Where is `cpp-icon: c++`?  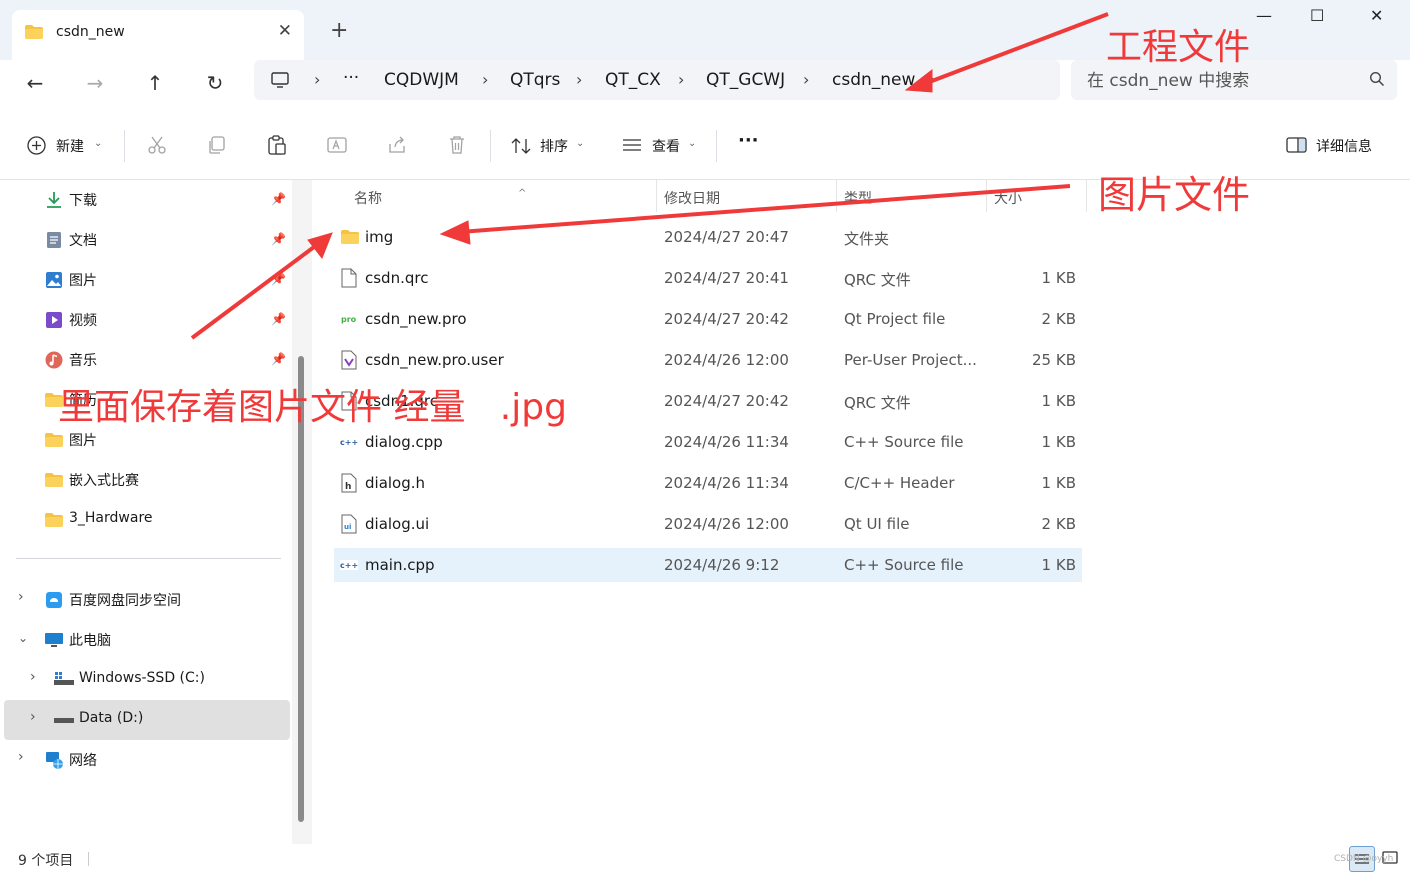
cpp-icon: c++ is located at coordinates (349, 565).